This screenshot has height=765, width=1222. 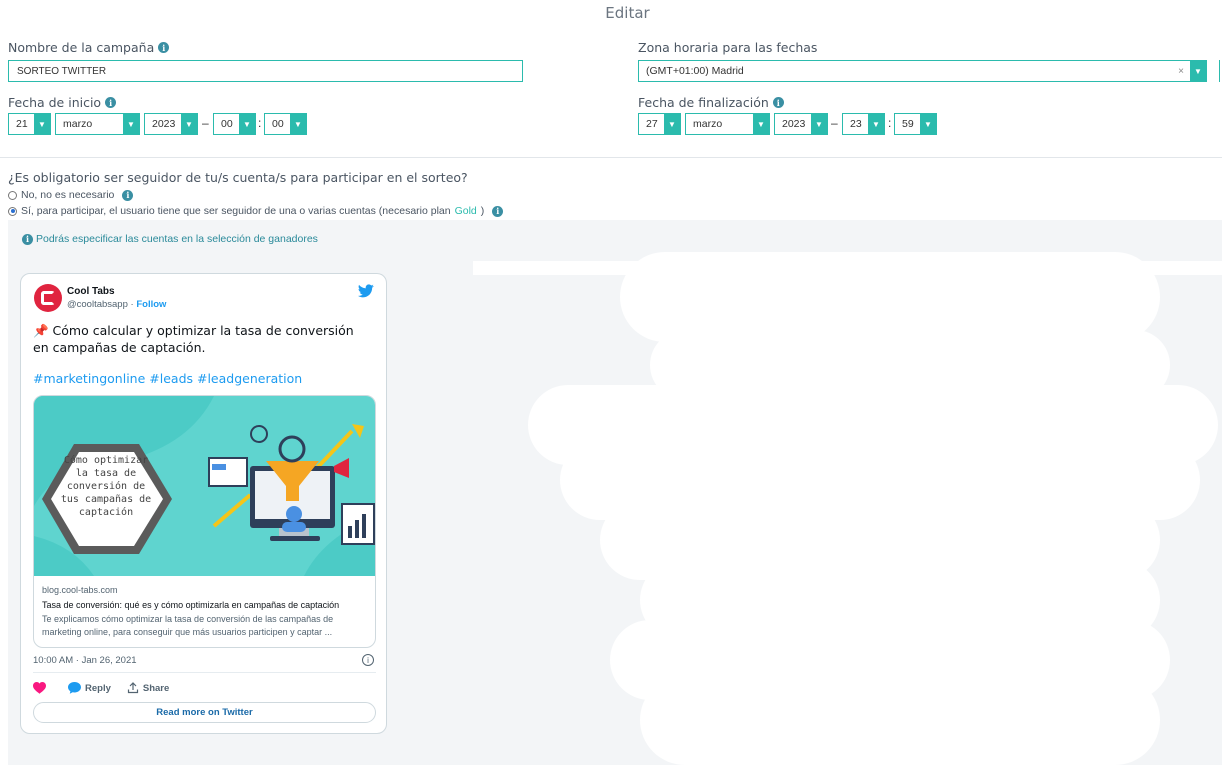 I want to click on start-hour-select: 00 ▼, so click(x=234, y=124).